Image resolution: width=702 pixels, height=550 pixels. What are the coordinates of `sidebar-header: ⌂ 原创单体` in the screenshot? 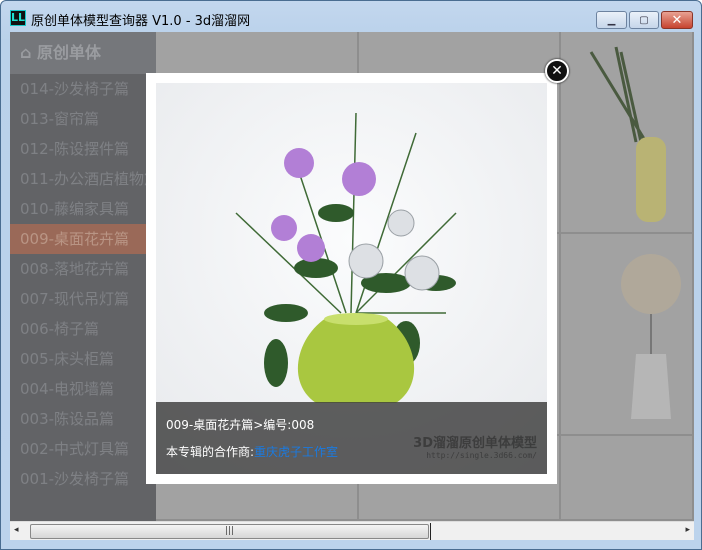 It's located at (83, 53).